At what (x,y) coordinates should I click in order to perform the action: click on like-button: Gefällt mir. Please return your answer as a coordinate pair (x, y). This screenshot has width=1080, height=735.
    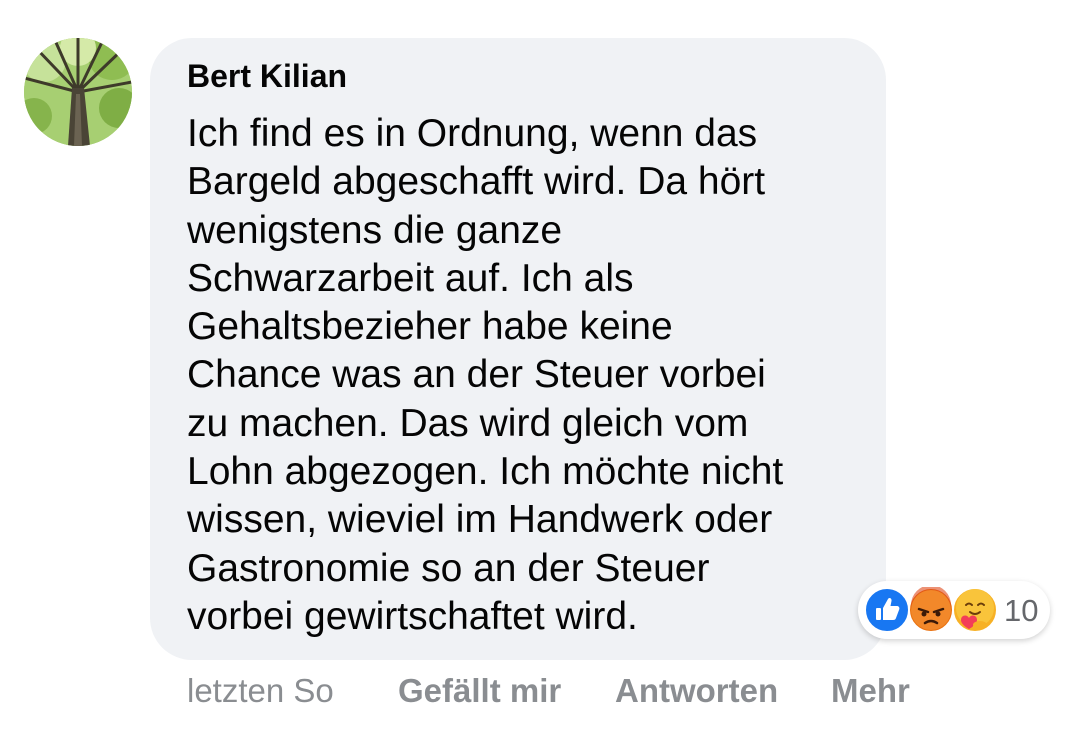
    Looking at the image, I should click on (479, 691).